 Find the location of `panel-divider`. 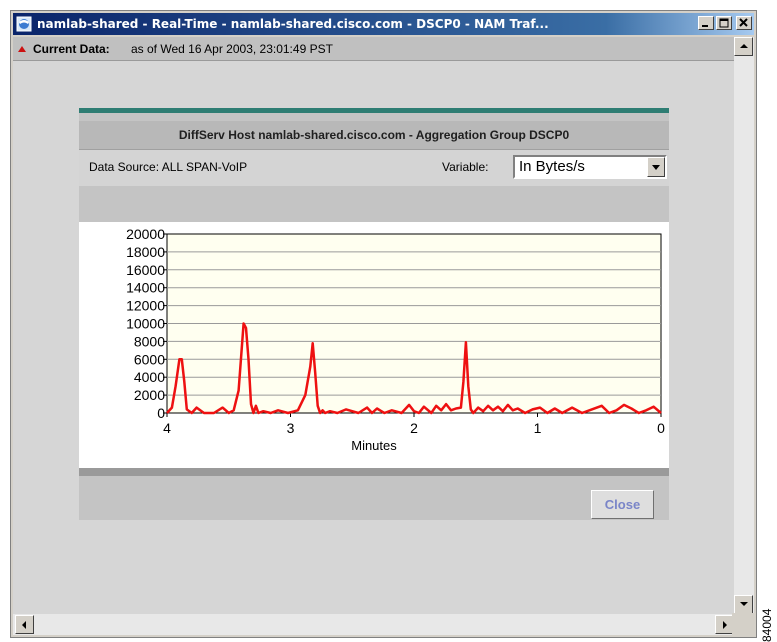

panel-divider is located at coordinates (374, 472).